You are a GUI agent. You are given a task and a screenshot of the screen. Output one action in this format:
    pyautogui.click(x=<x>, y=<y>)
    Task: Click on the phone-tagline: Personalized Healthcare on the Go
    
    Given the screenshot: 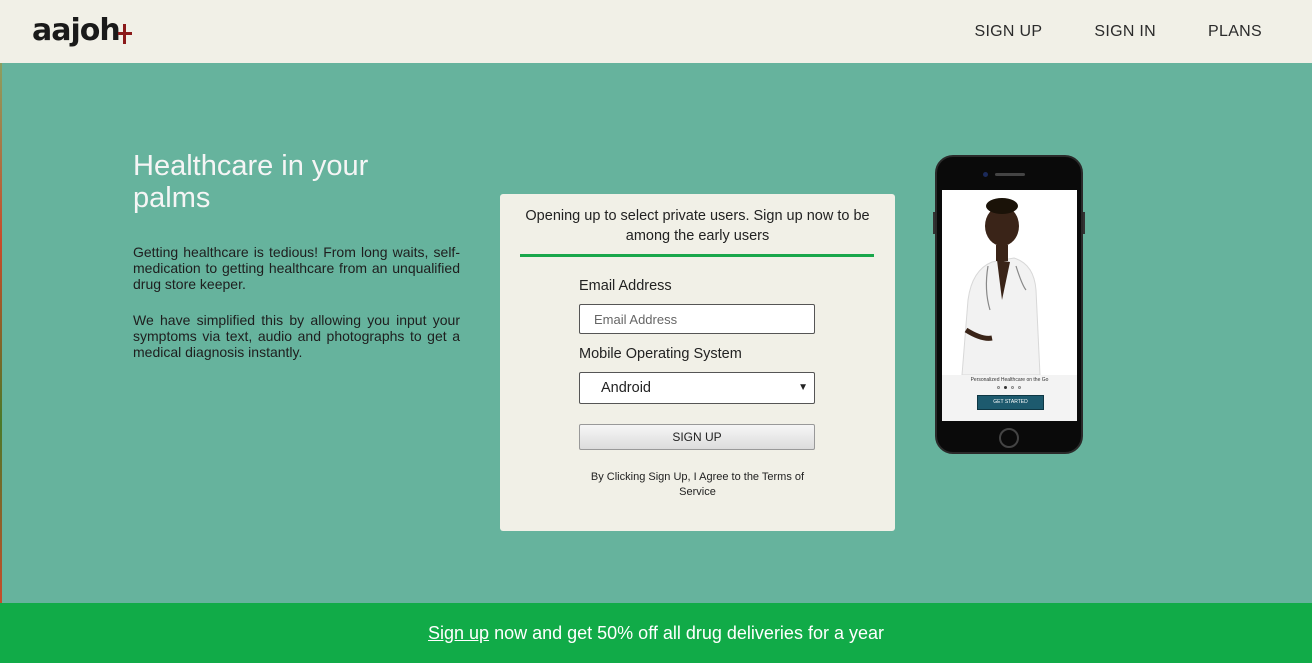 What is the action you would take?
    pyautogui.click(x=1009, y=380)
    